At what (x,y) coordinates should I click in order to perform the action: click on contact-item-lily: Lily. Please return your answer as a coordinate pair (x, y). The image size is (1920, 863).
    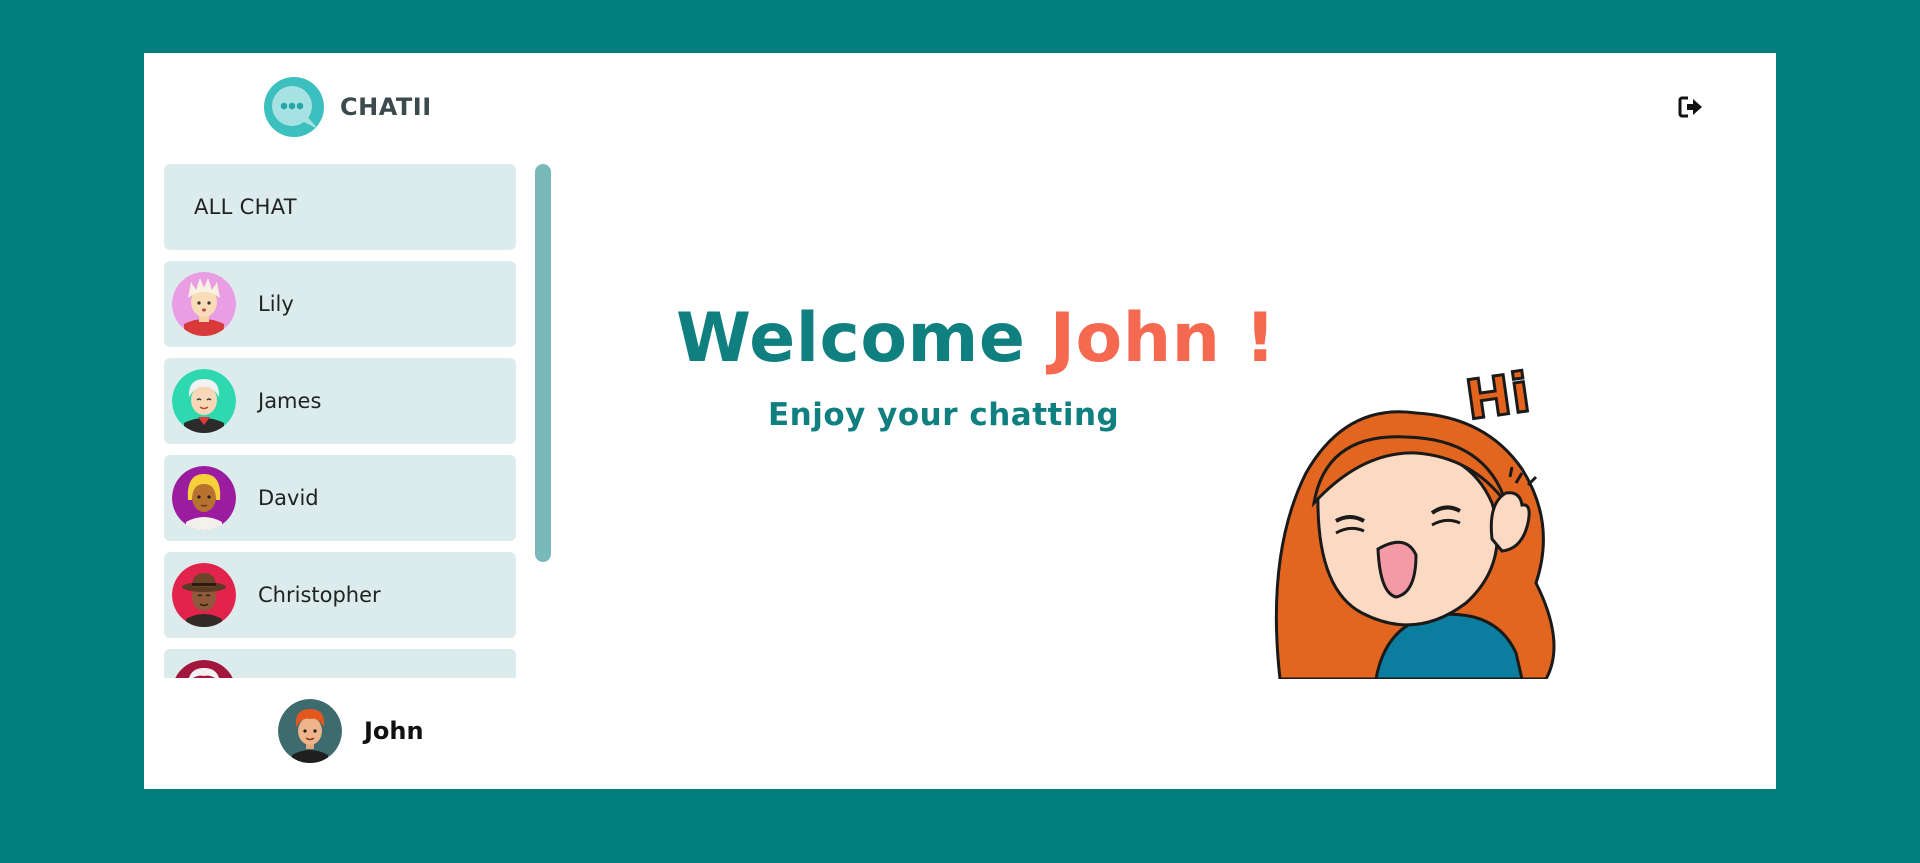
    Looking at the image, I should click on (340, 304).